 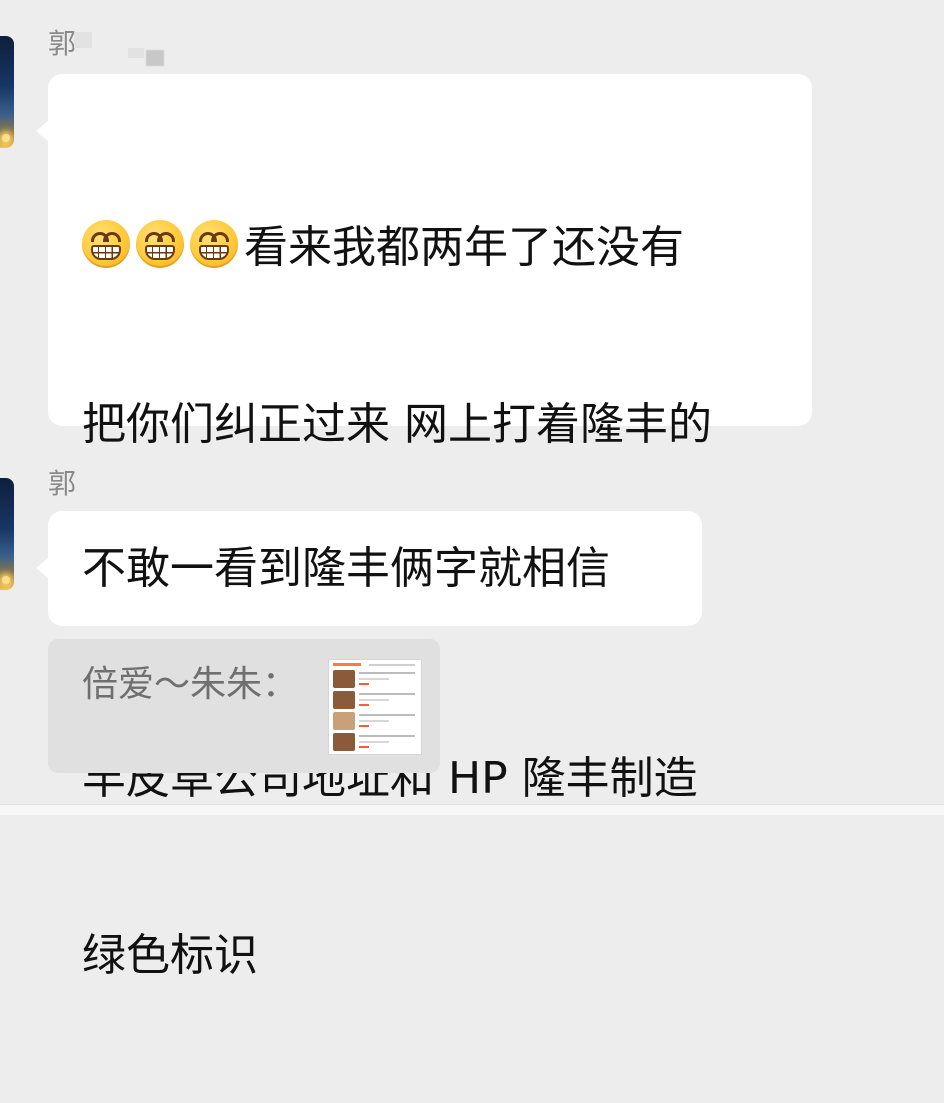 I want to click on message-line: 绿色标识, so click(x=170, y=955).